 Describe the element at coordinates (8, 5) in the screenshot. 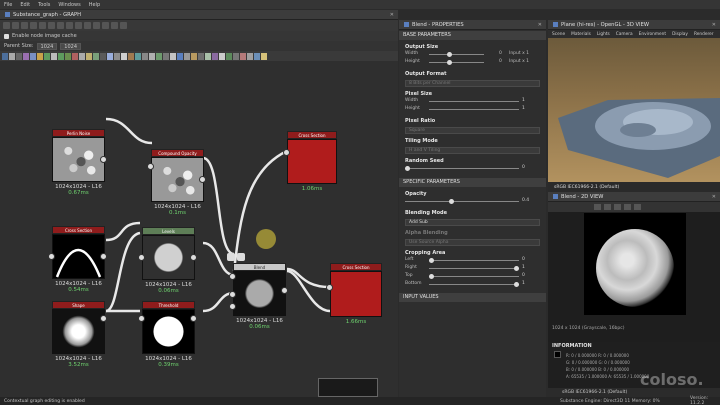

I see `menu-file: File` at that location.